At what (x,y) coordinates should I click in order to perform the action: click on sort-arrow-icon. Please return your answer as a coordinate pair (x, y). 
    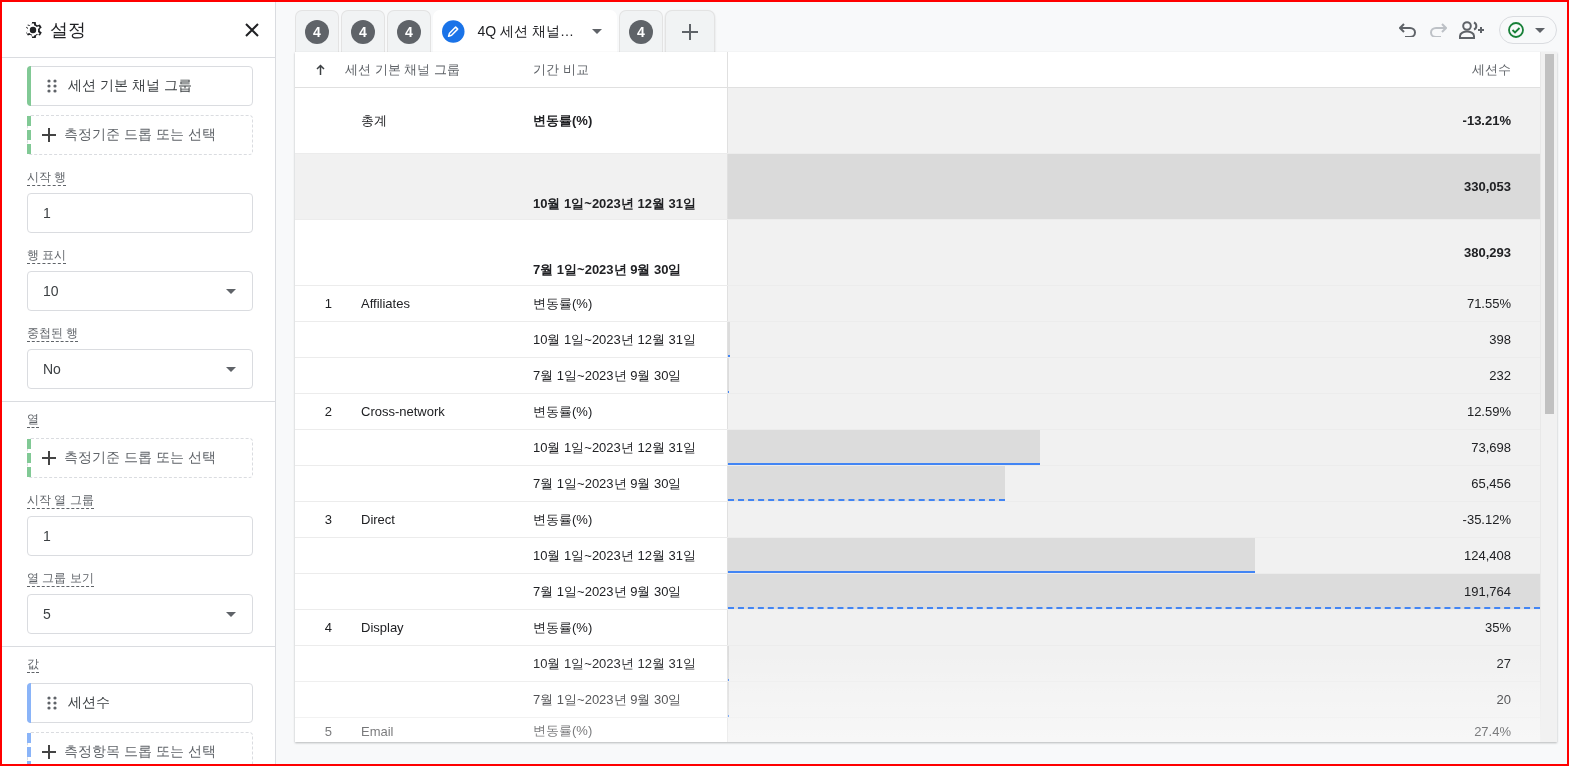
    Looking at the image, I should click on (320, 69).